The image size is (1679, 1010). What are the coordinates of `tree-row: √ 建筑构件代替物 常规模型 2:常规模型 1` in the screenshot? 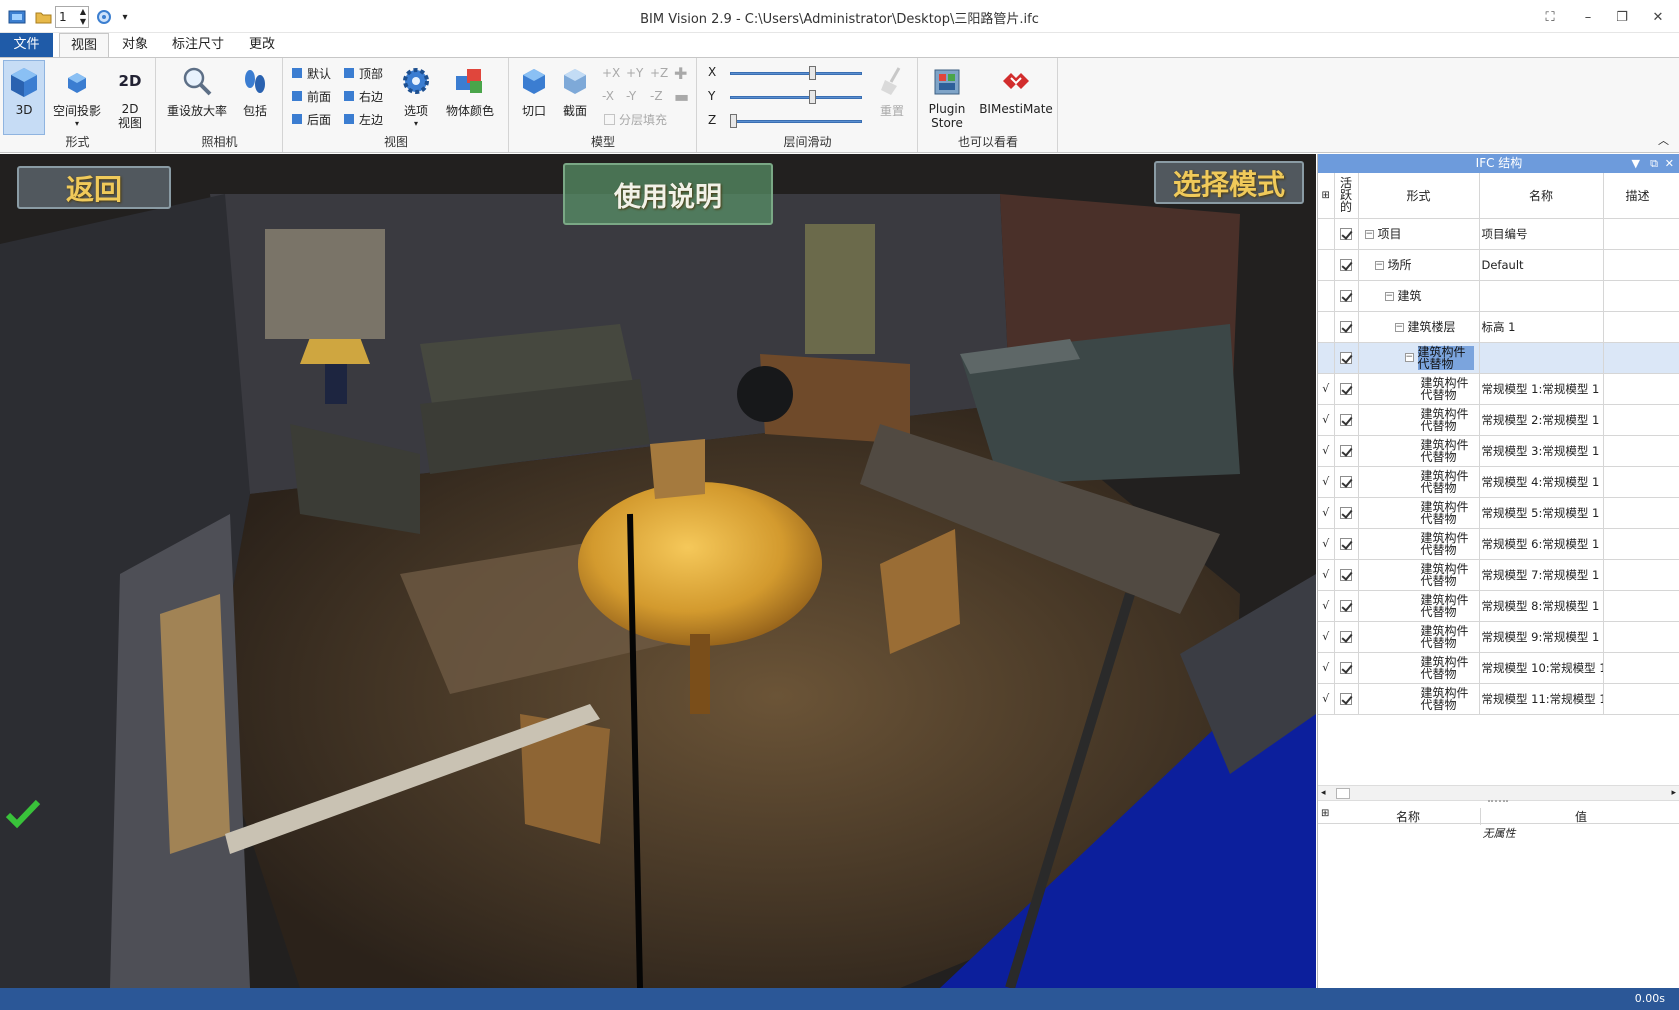 It's located at (1498, 420).